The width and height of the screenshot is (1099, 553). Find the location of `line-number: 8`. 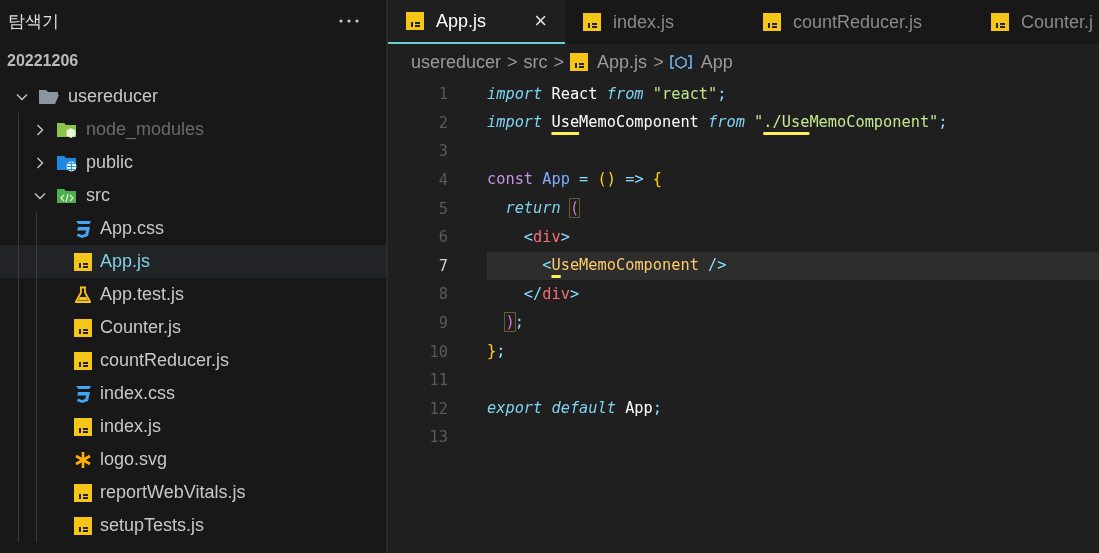

line-number: 8 is located at coordinates (442, 294).